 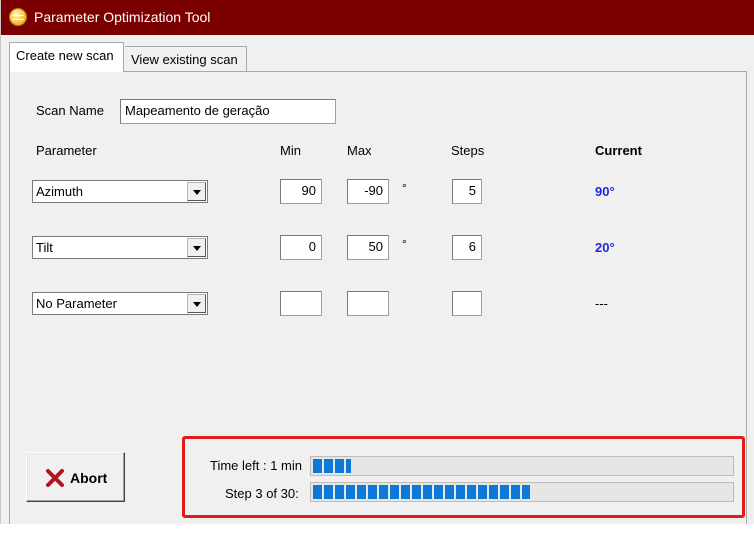 What do you see at coordinates (228, 111) in the screenshot?
I see `scan-name-input: Mapeamento de geração` at bounding box center [228, 111].